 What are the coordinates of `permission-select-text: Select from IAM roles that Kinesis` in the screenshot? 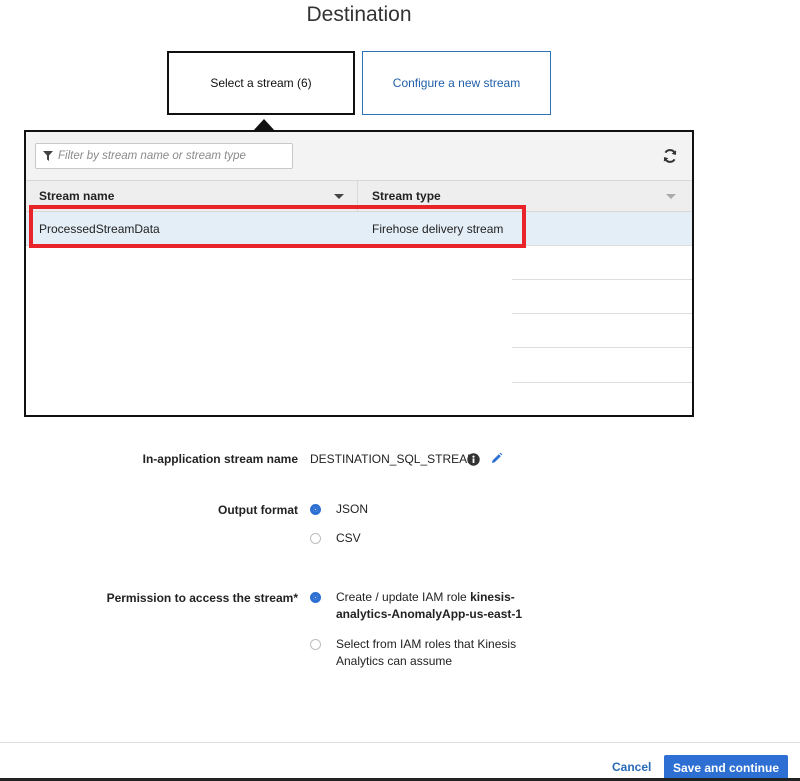 It's located at (426, 644).